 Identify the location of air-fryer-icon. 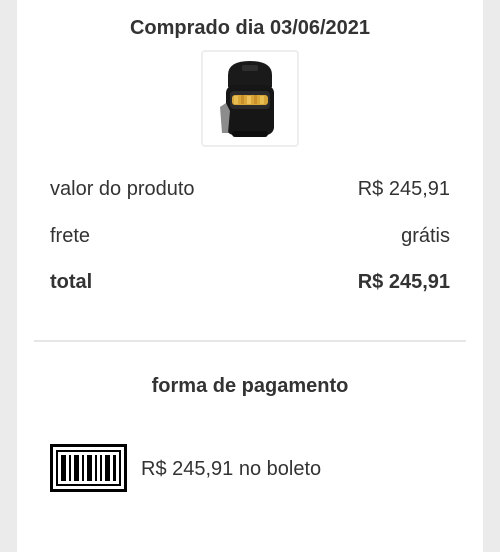
(247, 99).